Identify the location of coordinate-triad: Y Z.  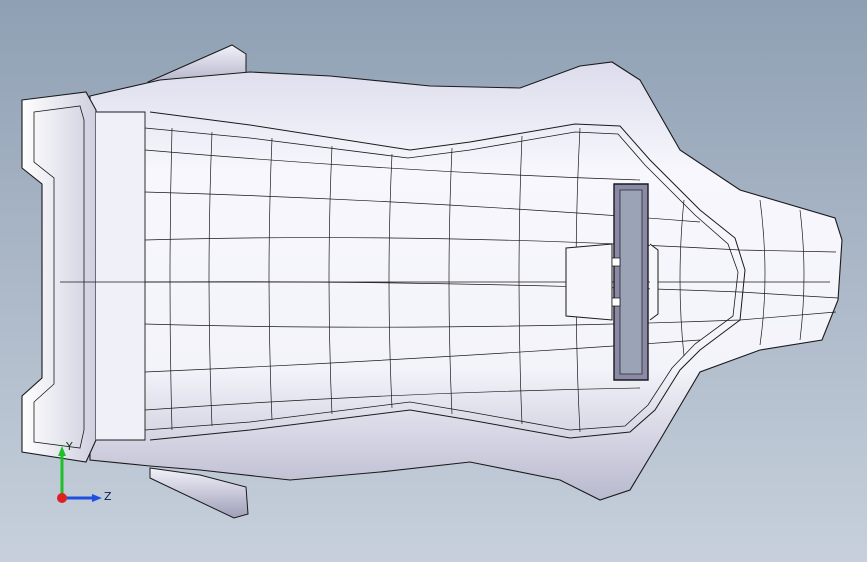
(84, 471).